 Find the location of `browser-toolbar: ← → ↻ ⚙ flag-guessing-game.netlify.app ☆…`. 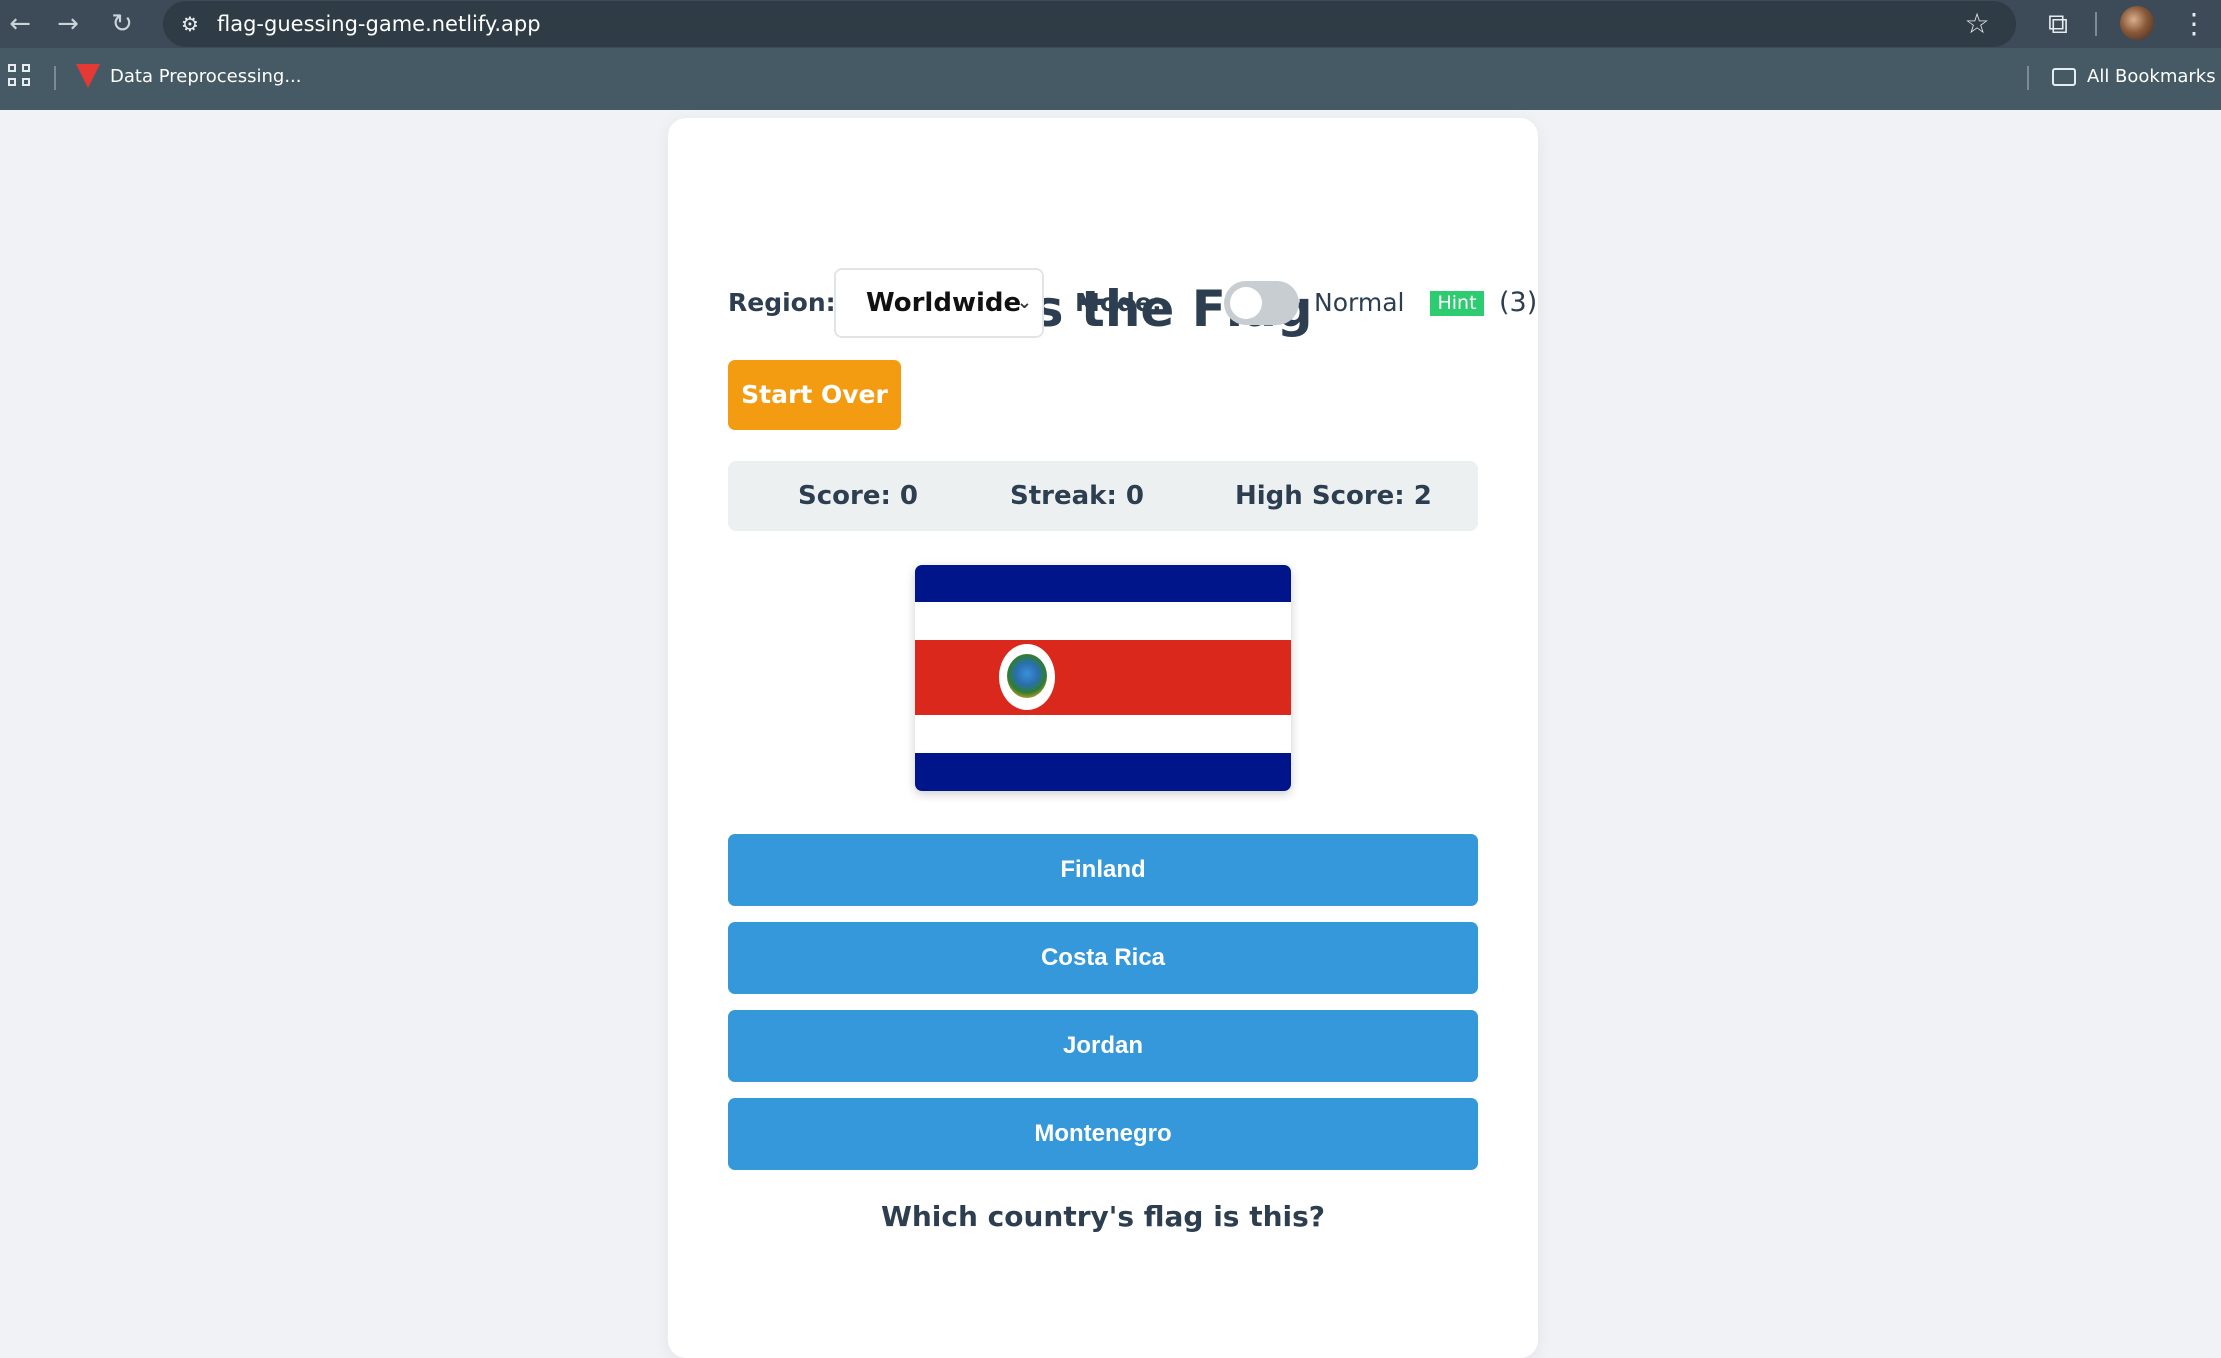

browser-toolbar: ← → ↻ ⚙ flag-guessing-game.netlify.app ☆… is located at coordinates (1110, 24).